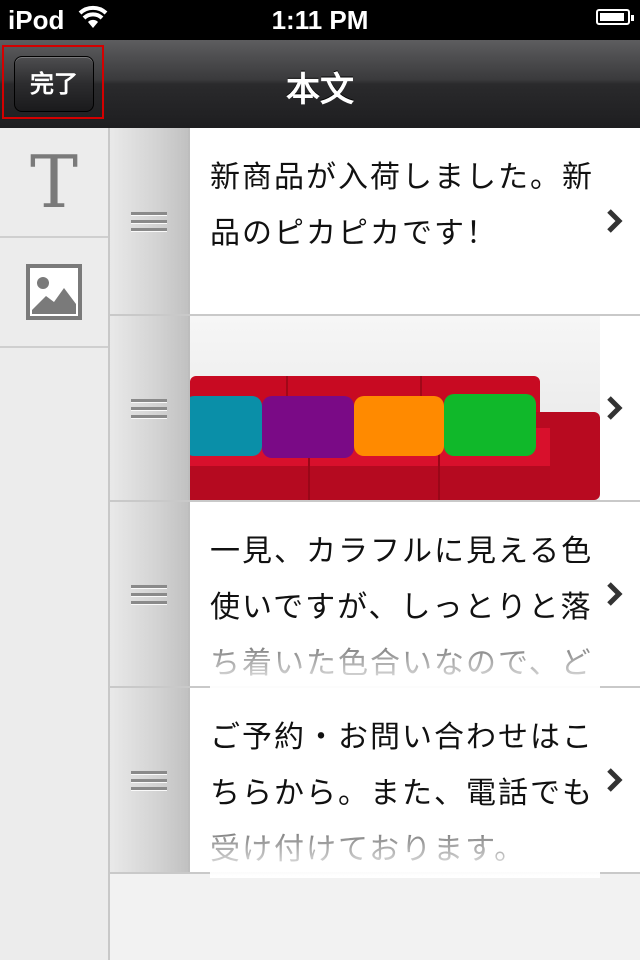  I want to click on text-block-preview: 一見、カラフルに見える色使いですが、しっとりと落ち着いた色合いなので、ど, so click(405, 608).